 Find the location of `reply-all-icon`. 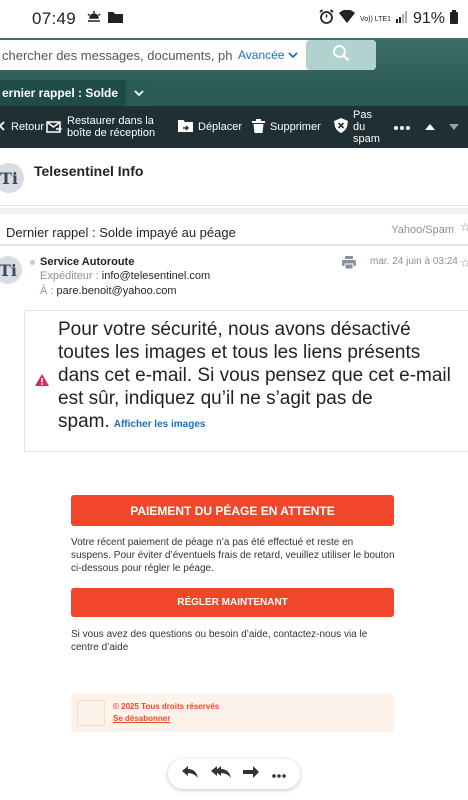

reply-all-icon is located at coordinates (220, 773).